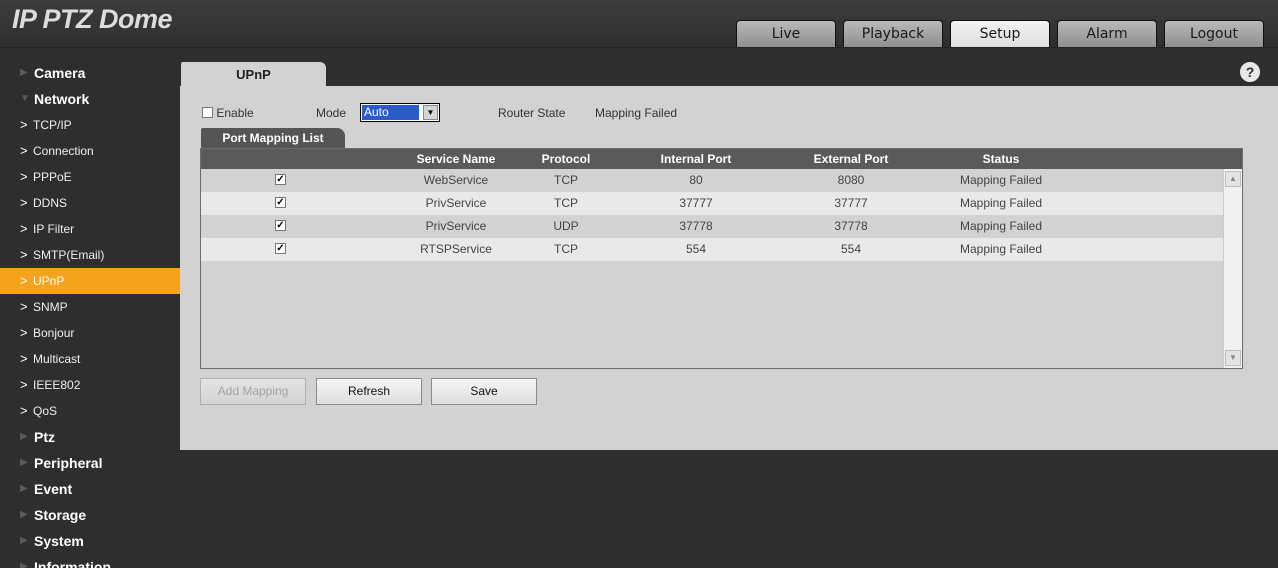 The height and width of the screenshot is (568, 1278). What do you see at coordinates (1214, 33) in the screenshot?
I see `tab-logout: Logout` at bounding box center [1214, 33].